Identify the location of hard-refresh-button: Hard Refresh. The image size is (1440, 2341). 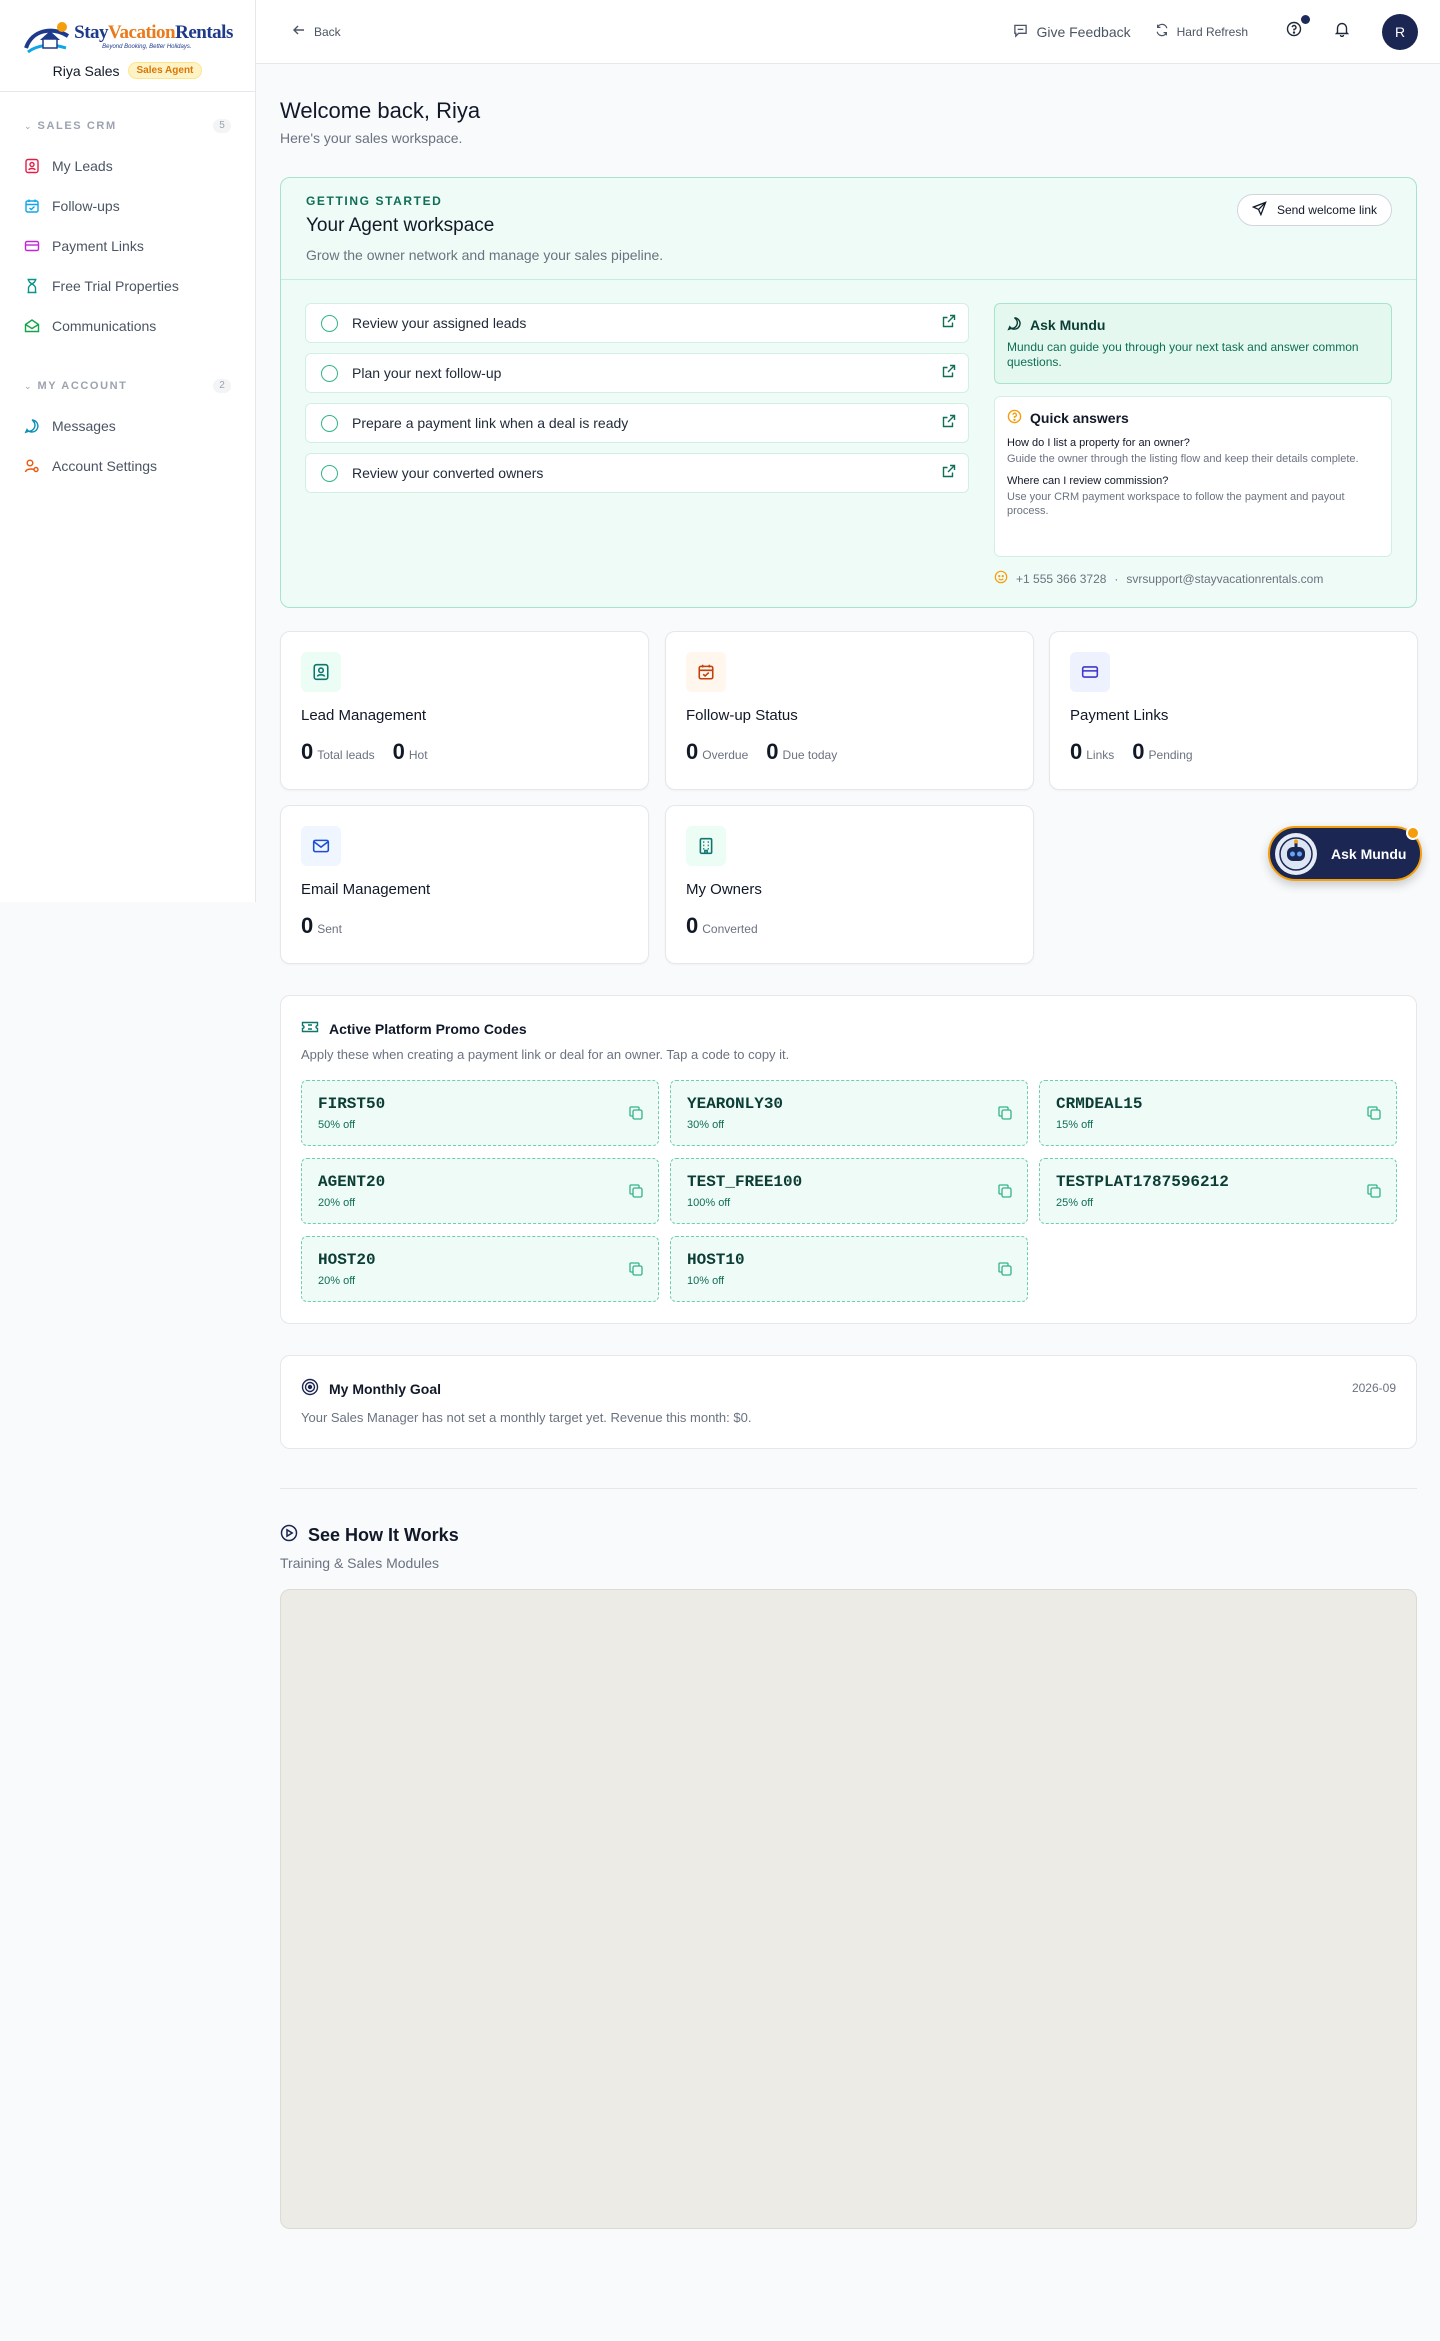
(1201, 31).